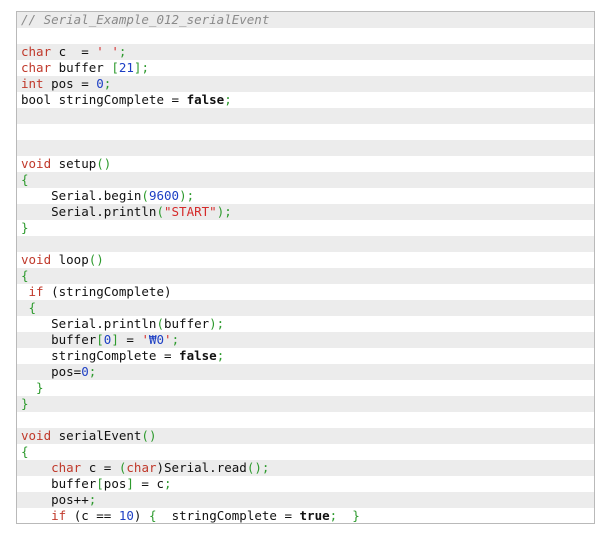 Image resolution: width=609 pixels, height=538 pixels. What do you see at coordinates (305, 52) in the screenshot?
I see `code-line: char c = ' ';` at bounding box center [305, 52].